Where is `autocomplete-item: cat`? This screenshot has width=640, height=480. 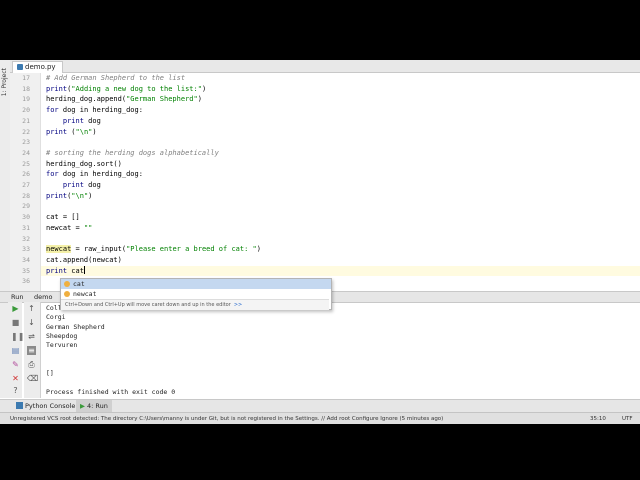 autocomplete-item: cat is located at coordinates (196, 284).